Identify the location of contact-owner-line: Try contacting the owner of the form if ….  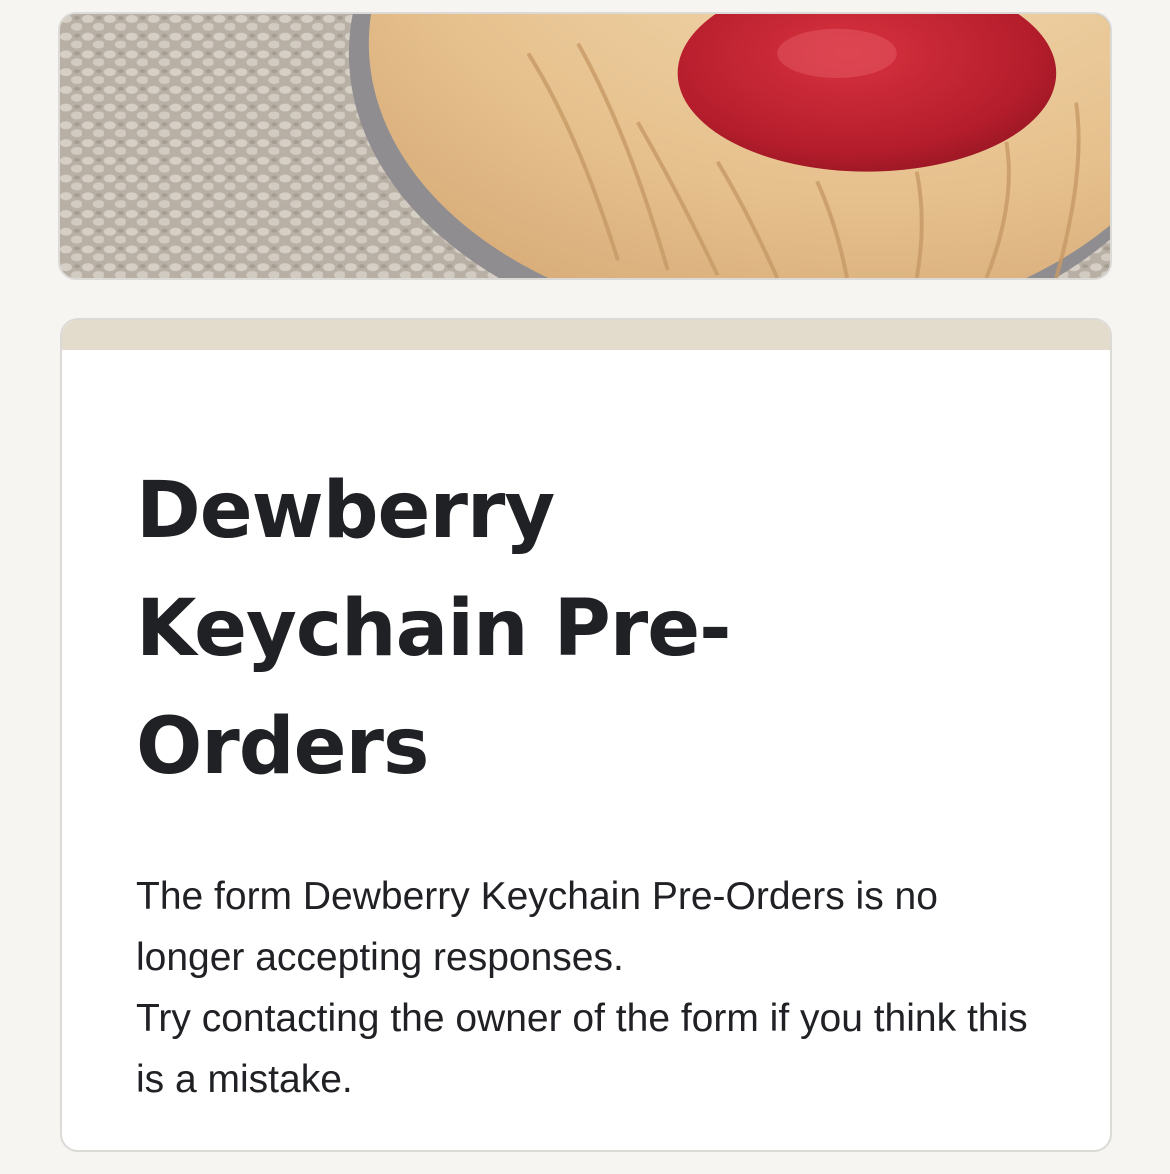
(582, 1049).